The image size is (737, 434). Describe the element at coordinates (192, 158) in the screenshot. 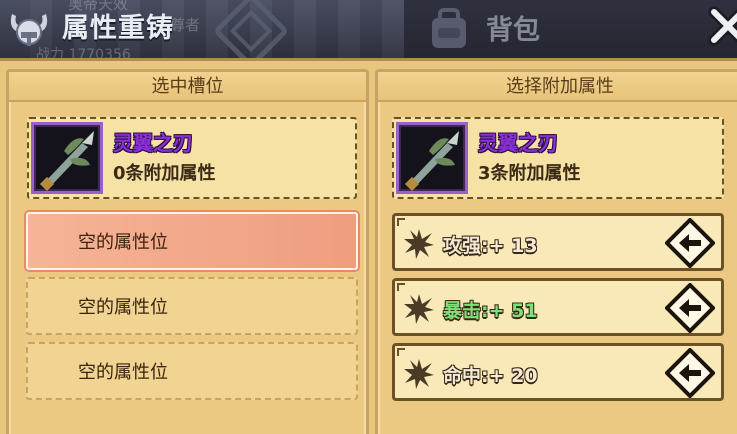

I see `selected-item-card: 灵翼之刃 0条附加属性` at that location.